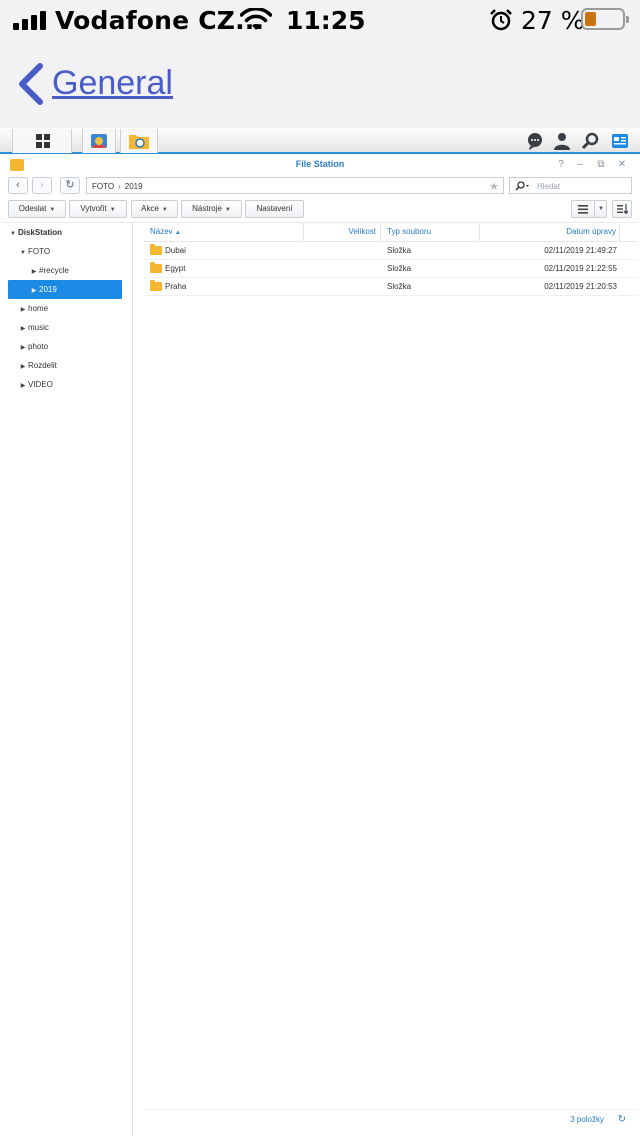 The image size is (640, 1136). I want to click on column-label: Velikost, so click(362, 231).